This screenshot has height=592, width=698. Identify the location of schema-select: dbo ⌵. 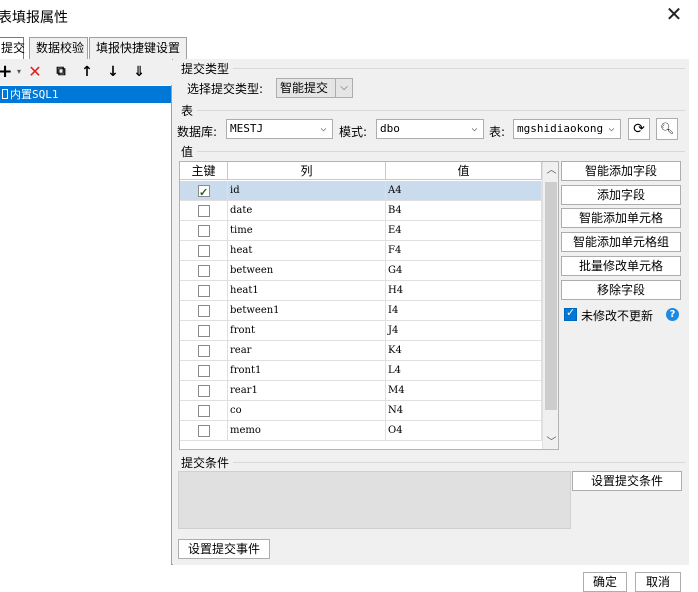
(430, 129).